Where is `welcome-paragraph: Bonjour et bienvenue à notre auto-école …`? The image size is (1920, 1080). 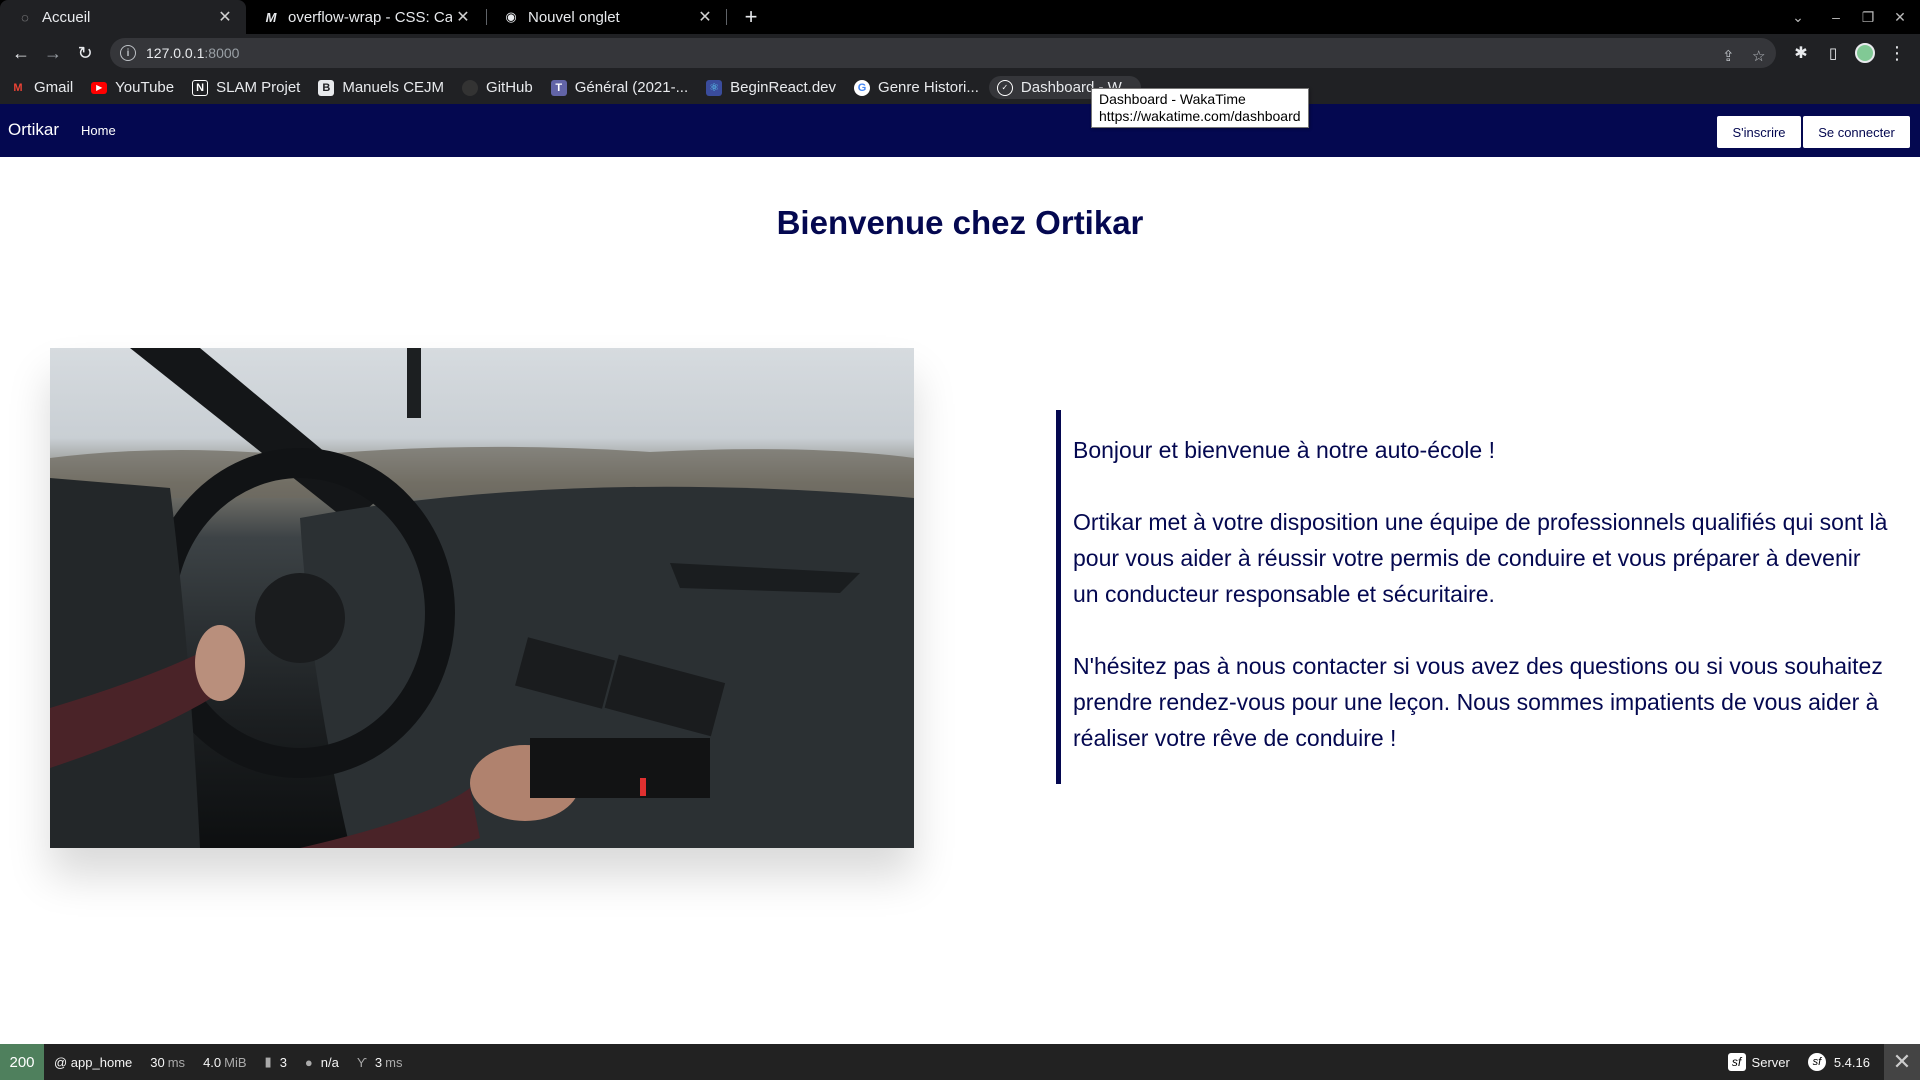
welcome-paragraph: Bonjour et bienvenue à notre auto-école … is located at coordinates (1284, 450).